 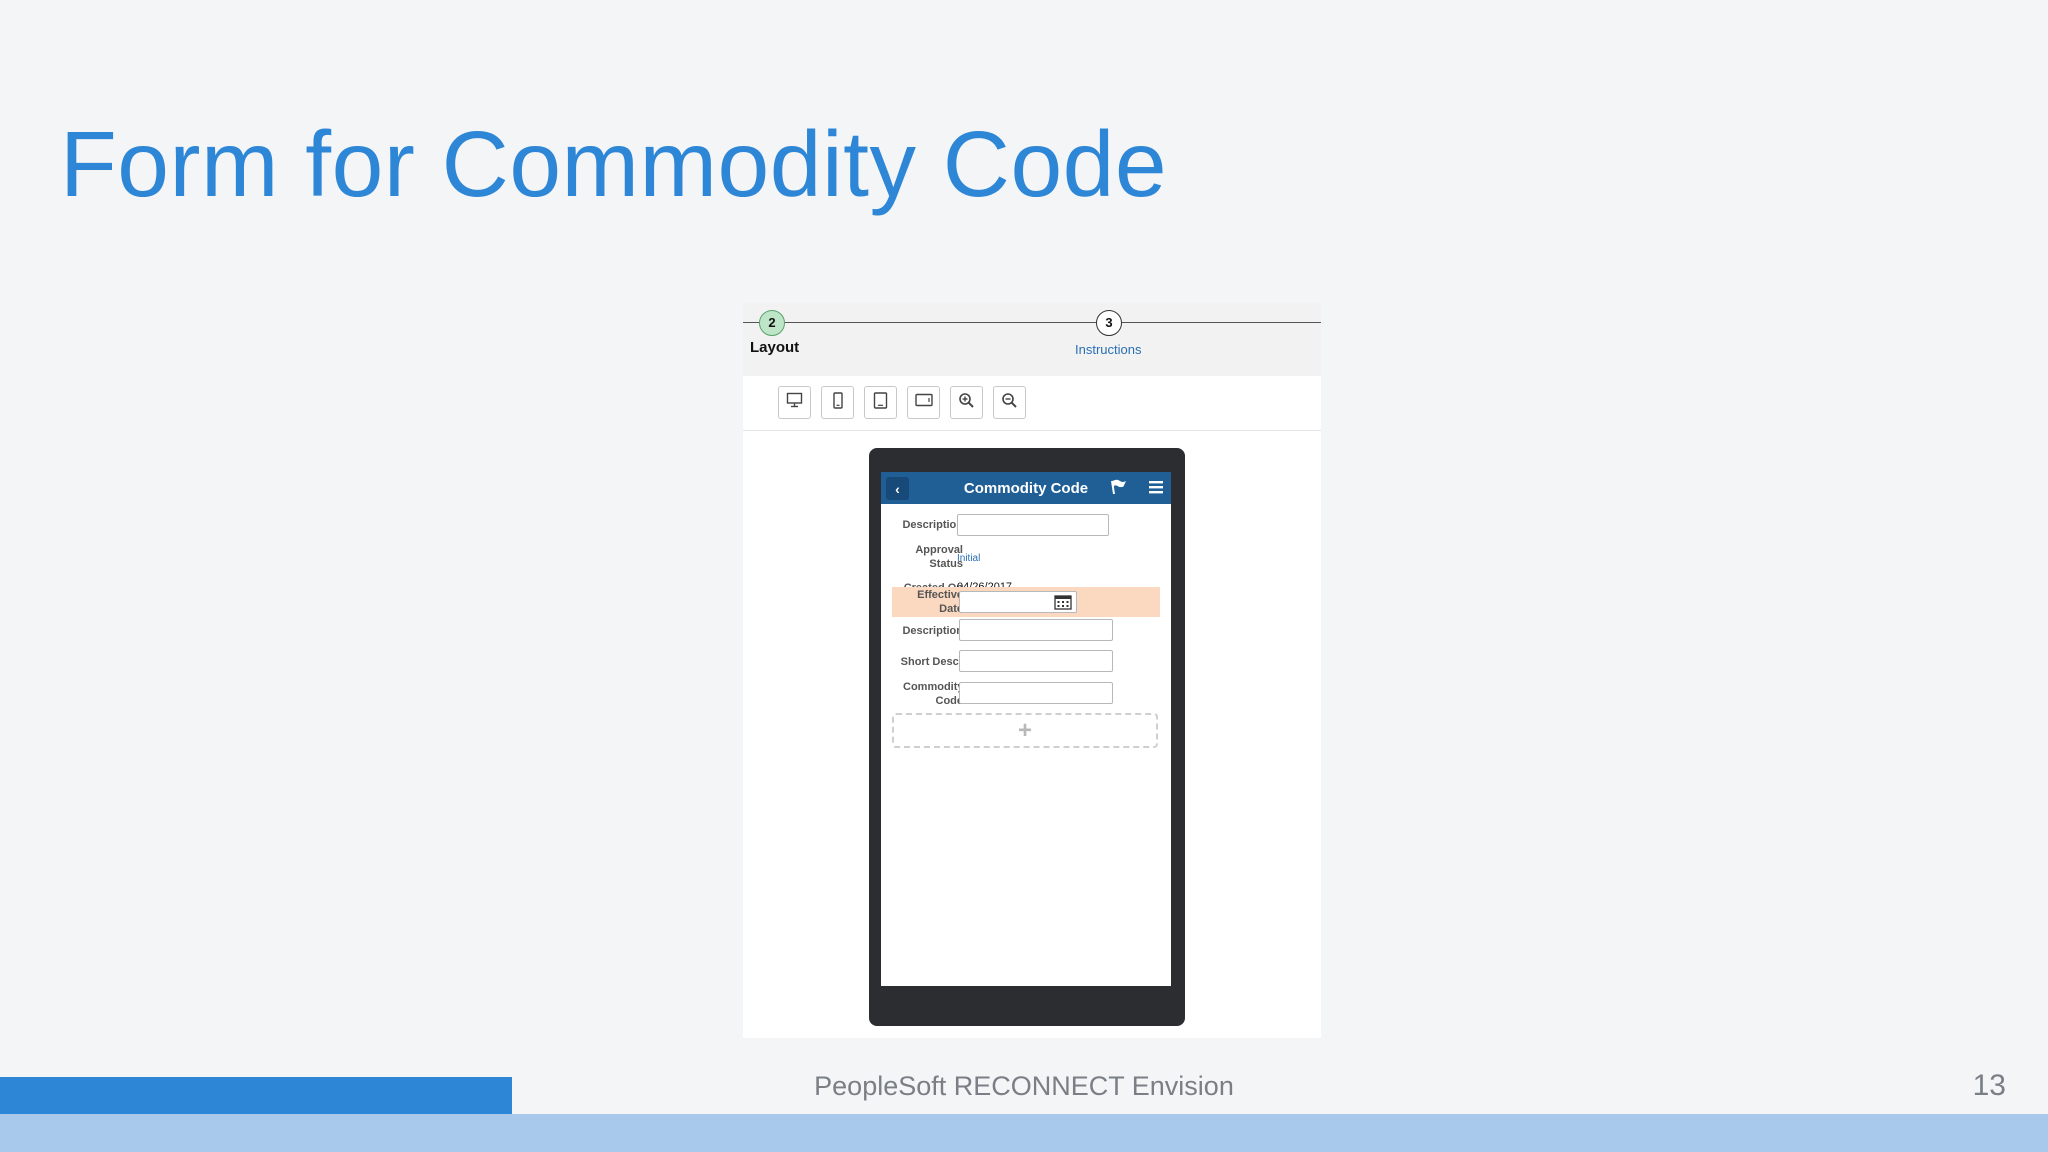 I want to click on add-field-button: +, so click(x=1025, y=730).